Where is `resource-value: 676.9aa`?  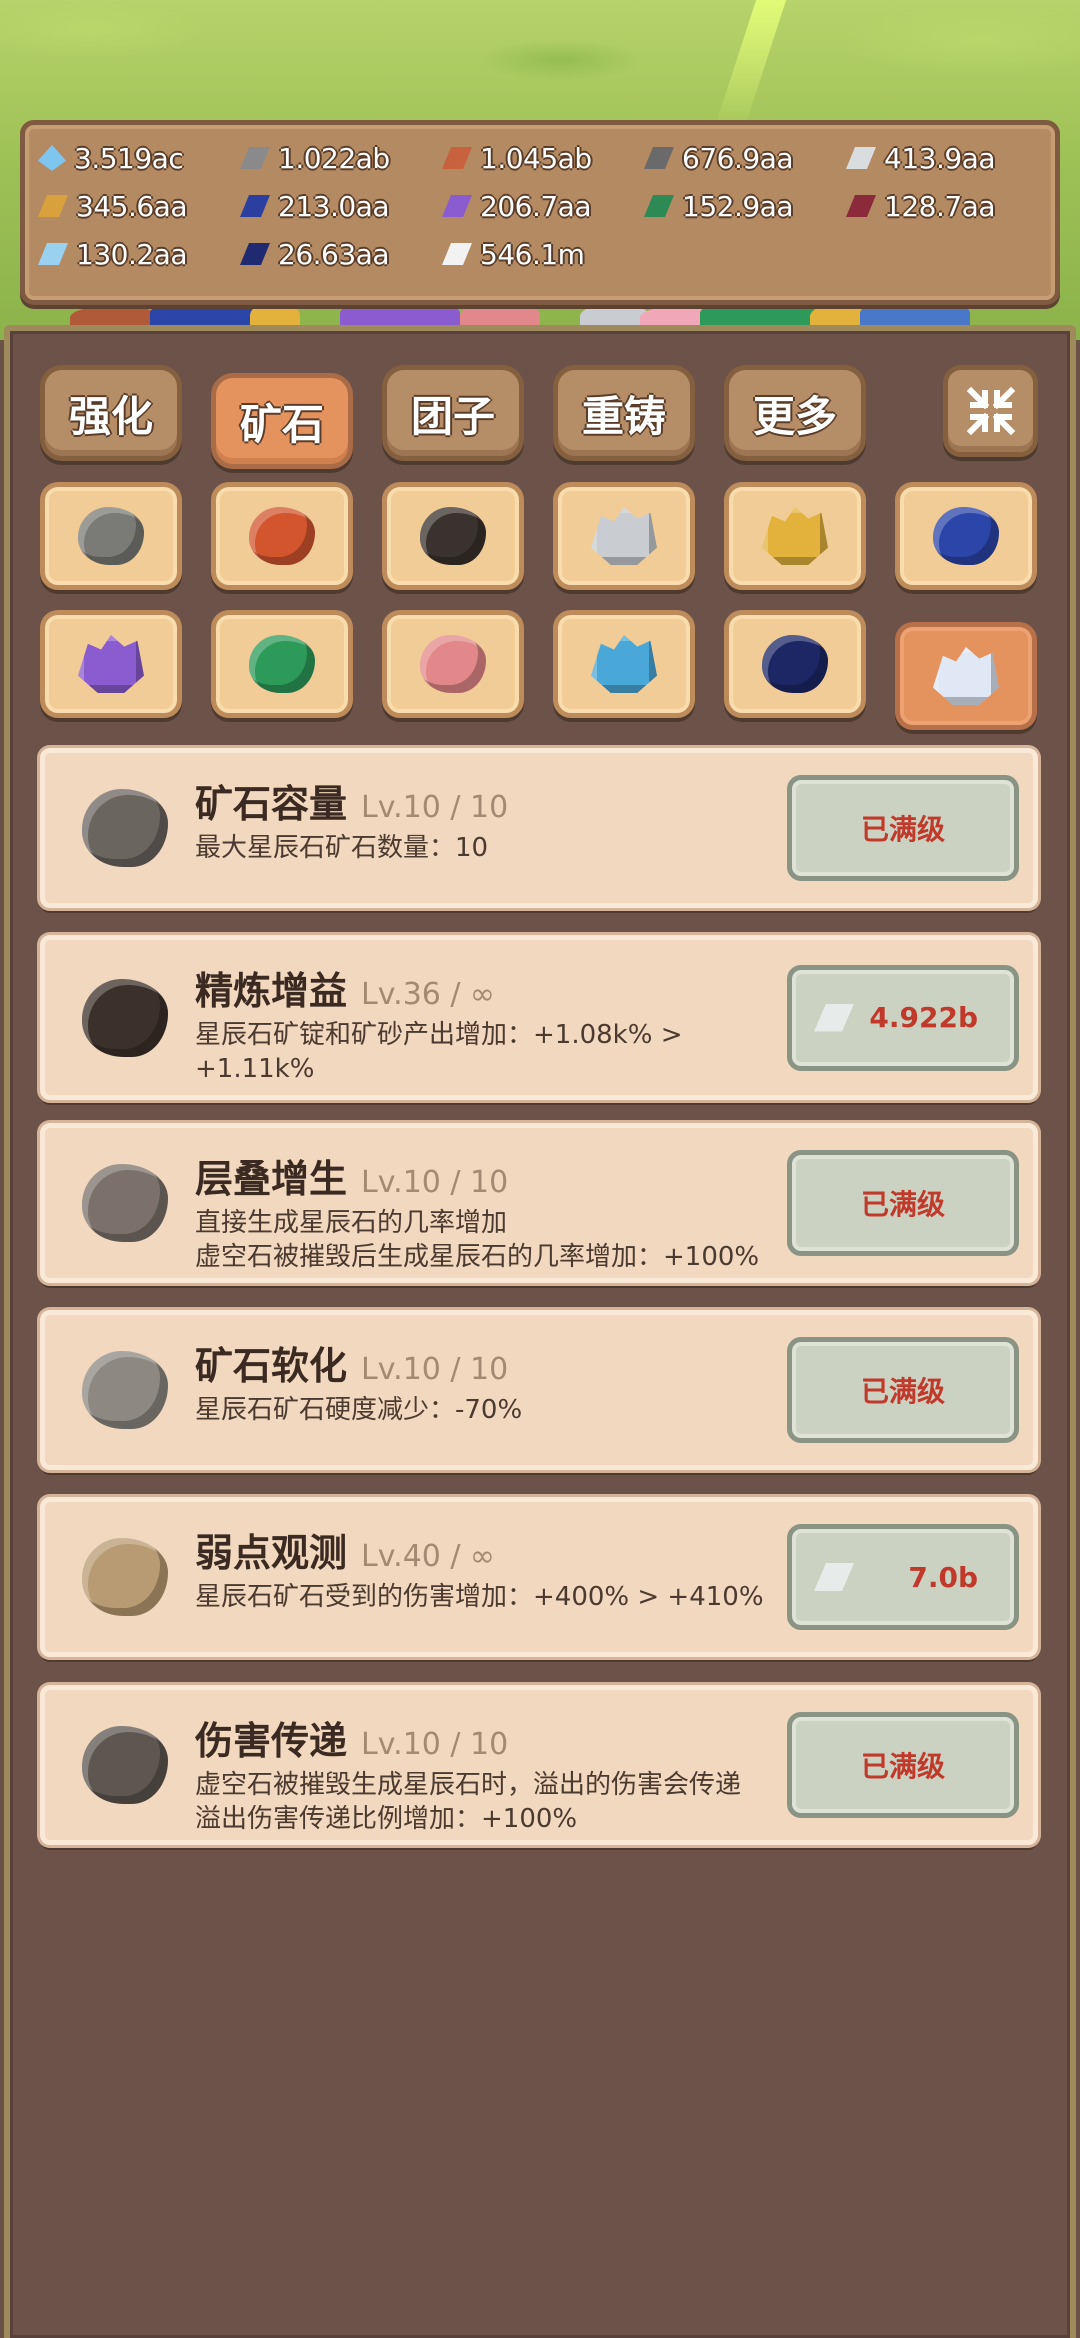
resource-value: 676.9aa is located at coordinates (737, 158).